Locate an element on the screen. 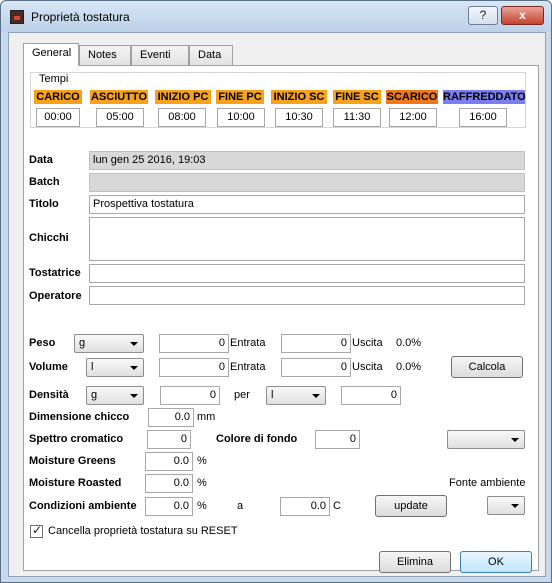  data-label: Data is located at coordinates (41, 160).